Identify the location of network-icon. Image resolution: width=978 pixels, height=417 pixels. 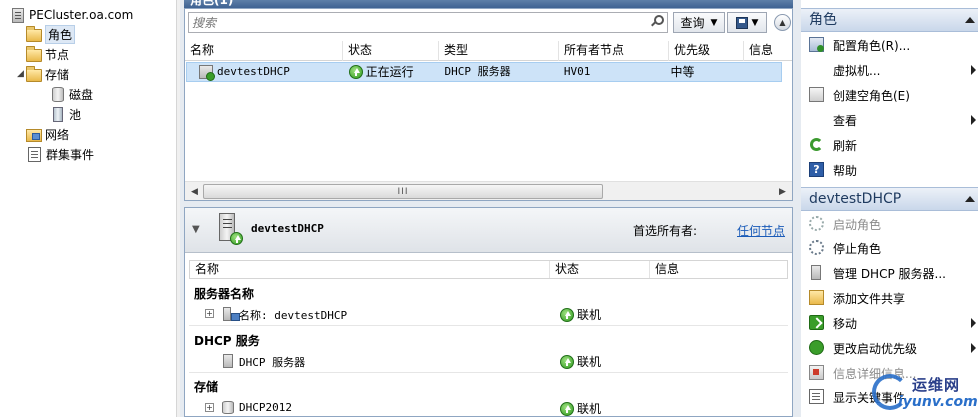
(34, 135).